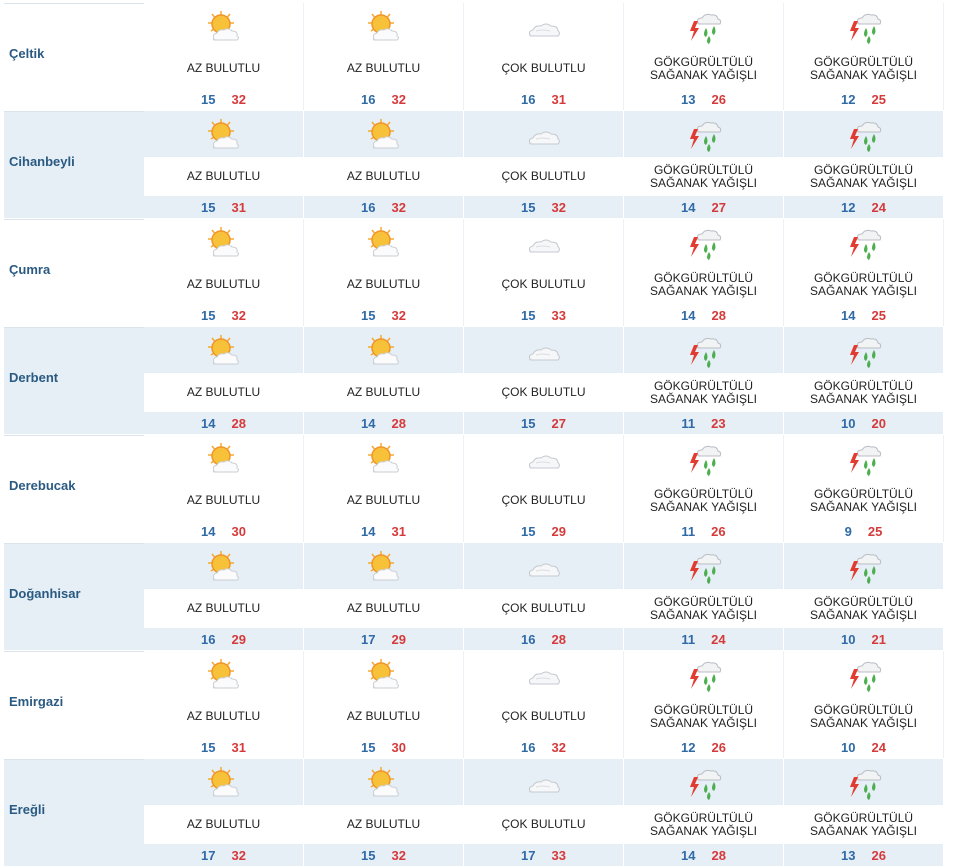 The image size is (953, 868). Describe the element at coordinates (848, 747) in the screenshot. I see `min-temperature: 10` at that location.